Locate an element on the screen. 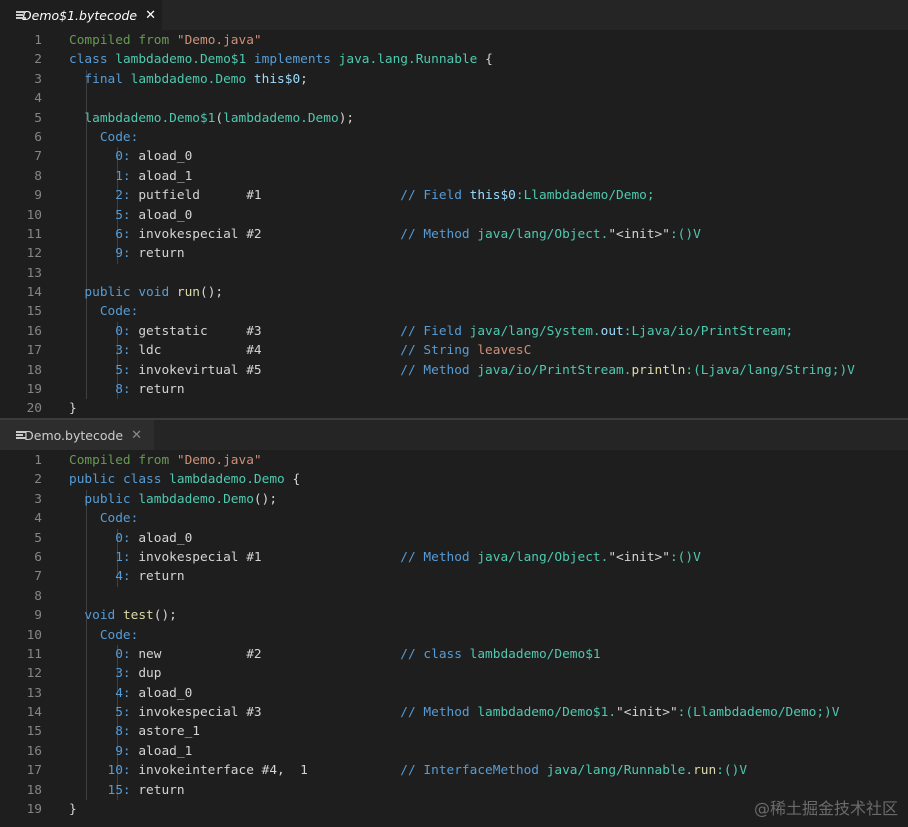  code-line: 10 Code: is located at coordinates (454, 635).